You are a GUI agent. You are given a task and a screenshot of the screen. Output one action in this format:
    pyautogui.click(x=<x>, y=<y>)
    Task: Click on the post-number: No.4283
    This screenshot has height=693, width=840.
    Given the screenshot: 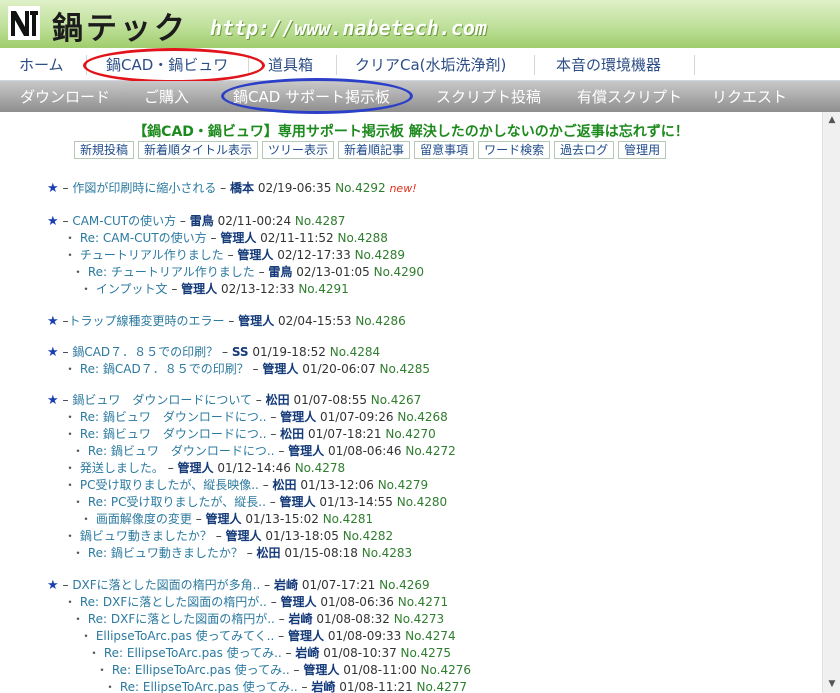 What is the action you would take?
    pyautogui.click(x=387, y=553)
    